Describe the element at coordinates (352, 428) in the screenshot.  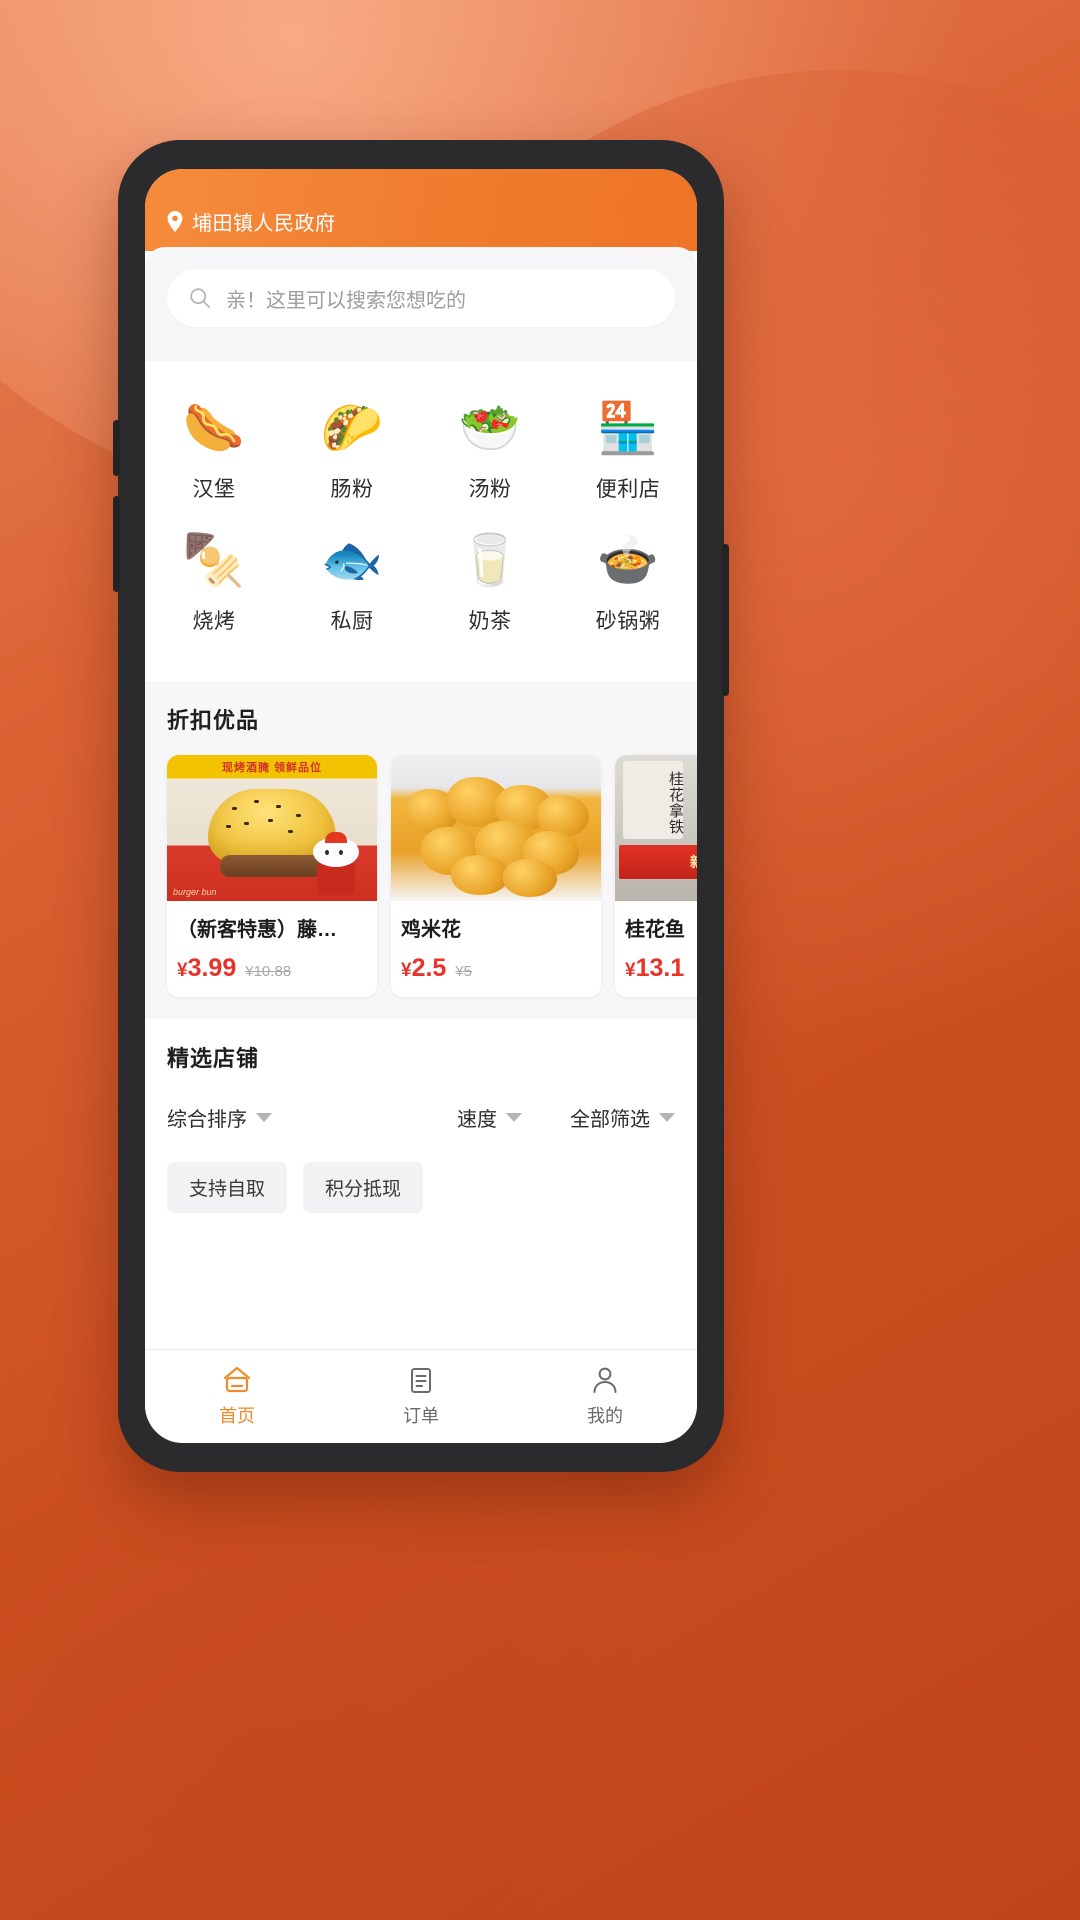
I see `taco-plate-icon: 🌮` at that location.